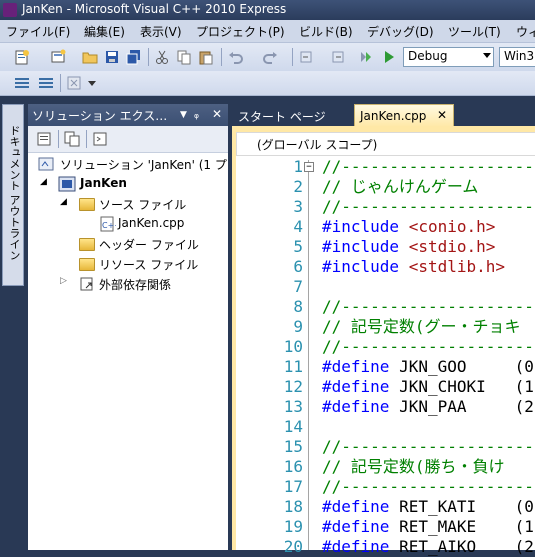  Describe the element at coordinates (148, 264) in the screenshot. I see `tree-item-resource-files: リソース ファイル` at that location.